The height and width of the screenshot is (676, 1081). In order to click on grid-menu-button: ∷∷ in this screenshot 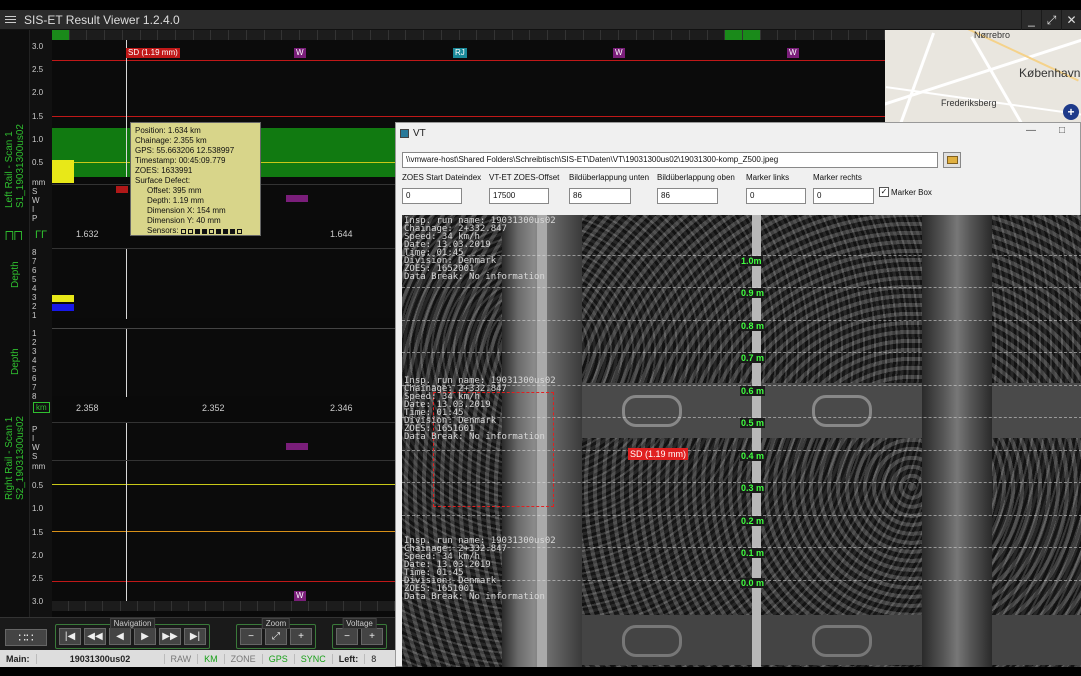, I will do `click(26, 637)`.